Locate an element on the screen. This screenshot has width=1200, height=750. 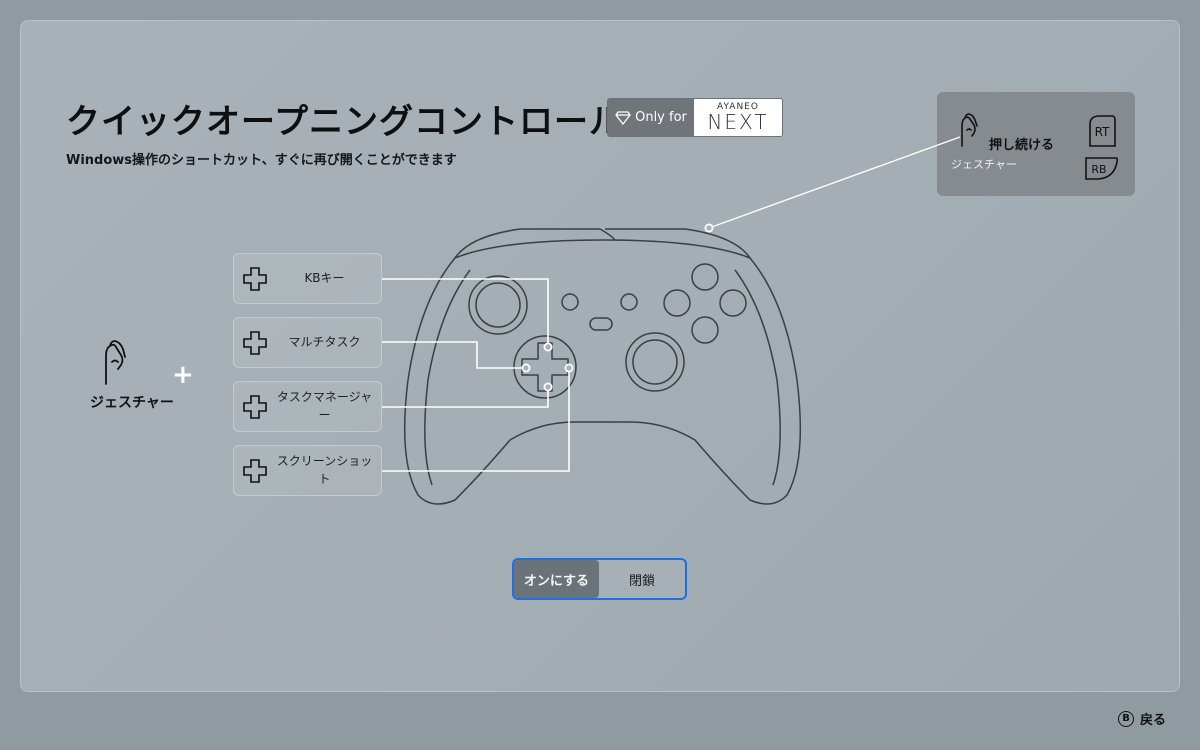
function-card-kb-key: KBキー is located at coordinates (307, 278).